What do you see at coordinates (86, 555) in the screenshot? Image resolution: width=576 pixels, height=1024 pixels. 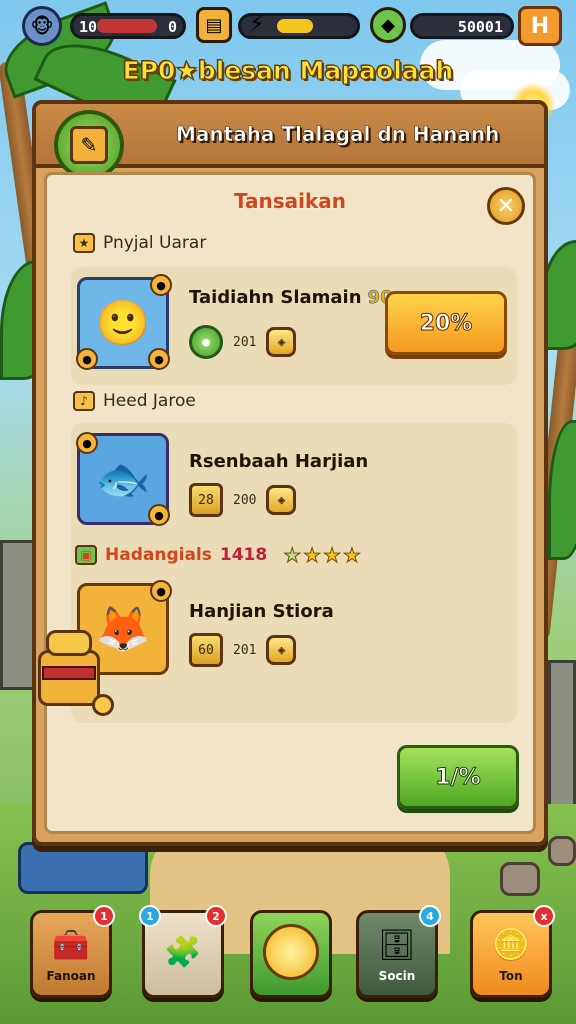 I see `camera-icon: ▣` at bounding box center [86, 555].